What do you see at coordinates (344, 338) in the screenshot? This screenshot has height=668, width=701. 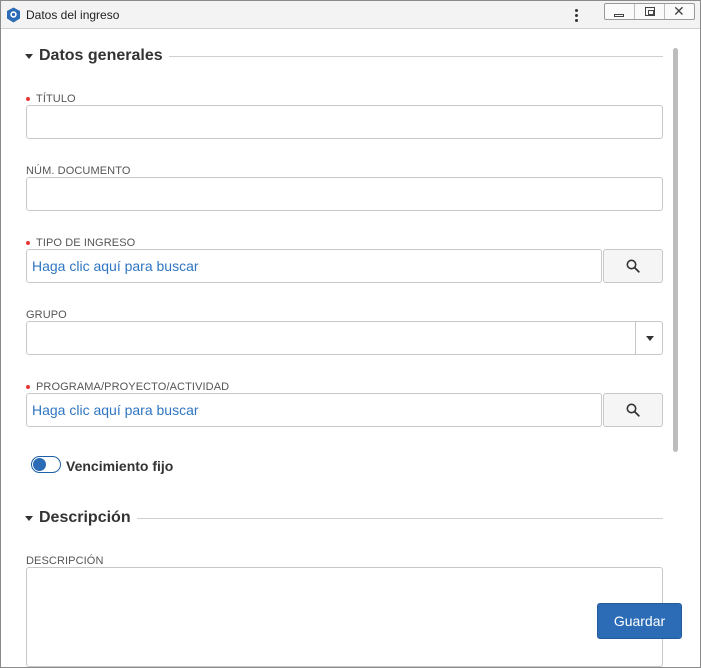 I see `grupo-select` at bounding box center [344, 338].